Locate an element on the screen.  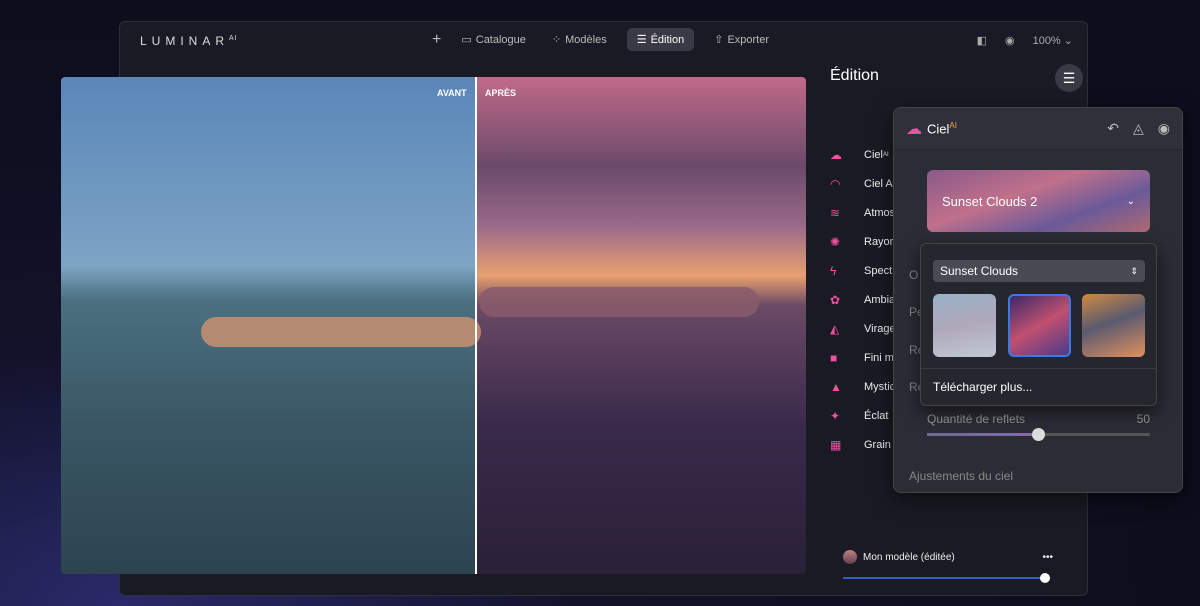
preset-row: Mon modèle (éditée) ••• is located at coordinates (948, 557).